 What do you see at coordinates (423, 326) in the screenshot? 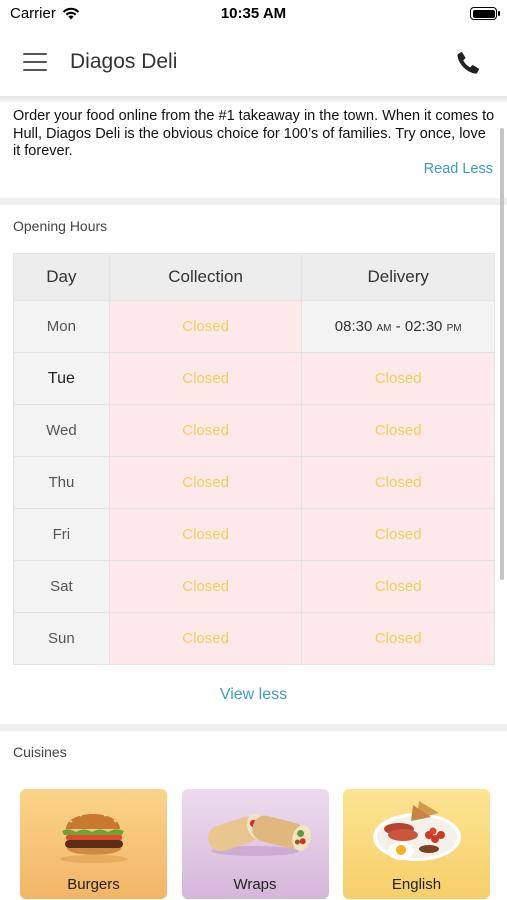
I see `delivery-end: 02:30` at bounding box center [423, 326].